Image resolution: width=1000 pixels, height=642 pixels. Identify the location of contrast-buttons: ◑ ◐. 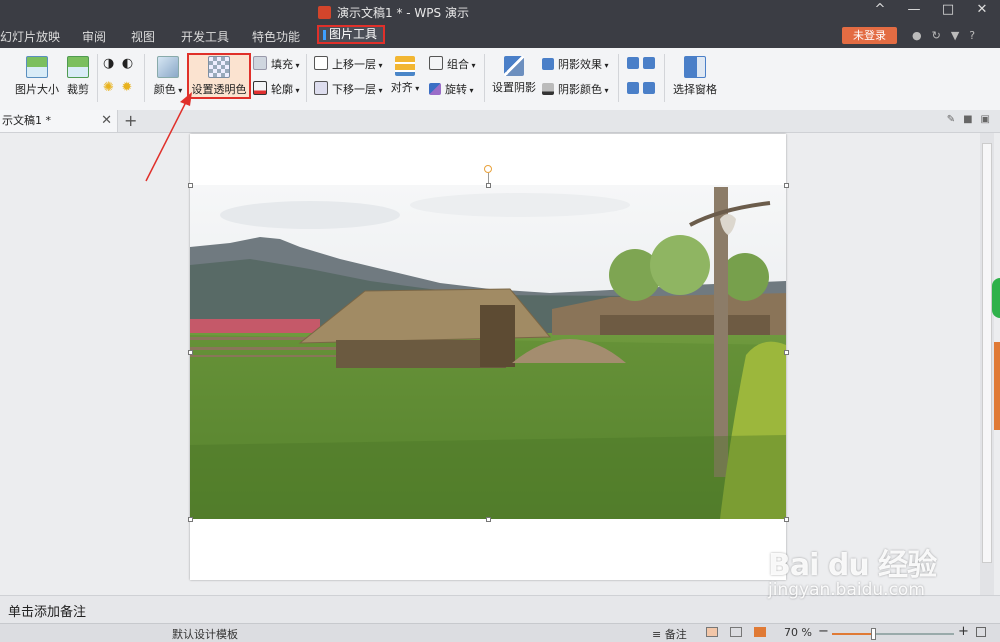
(118, 63).